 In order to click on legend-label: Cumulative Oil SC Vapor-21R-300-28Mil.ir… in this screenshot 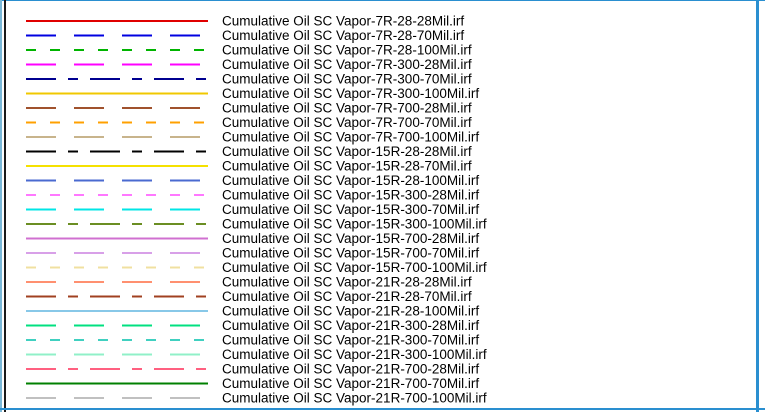, I will do `click(350, 325)`.